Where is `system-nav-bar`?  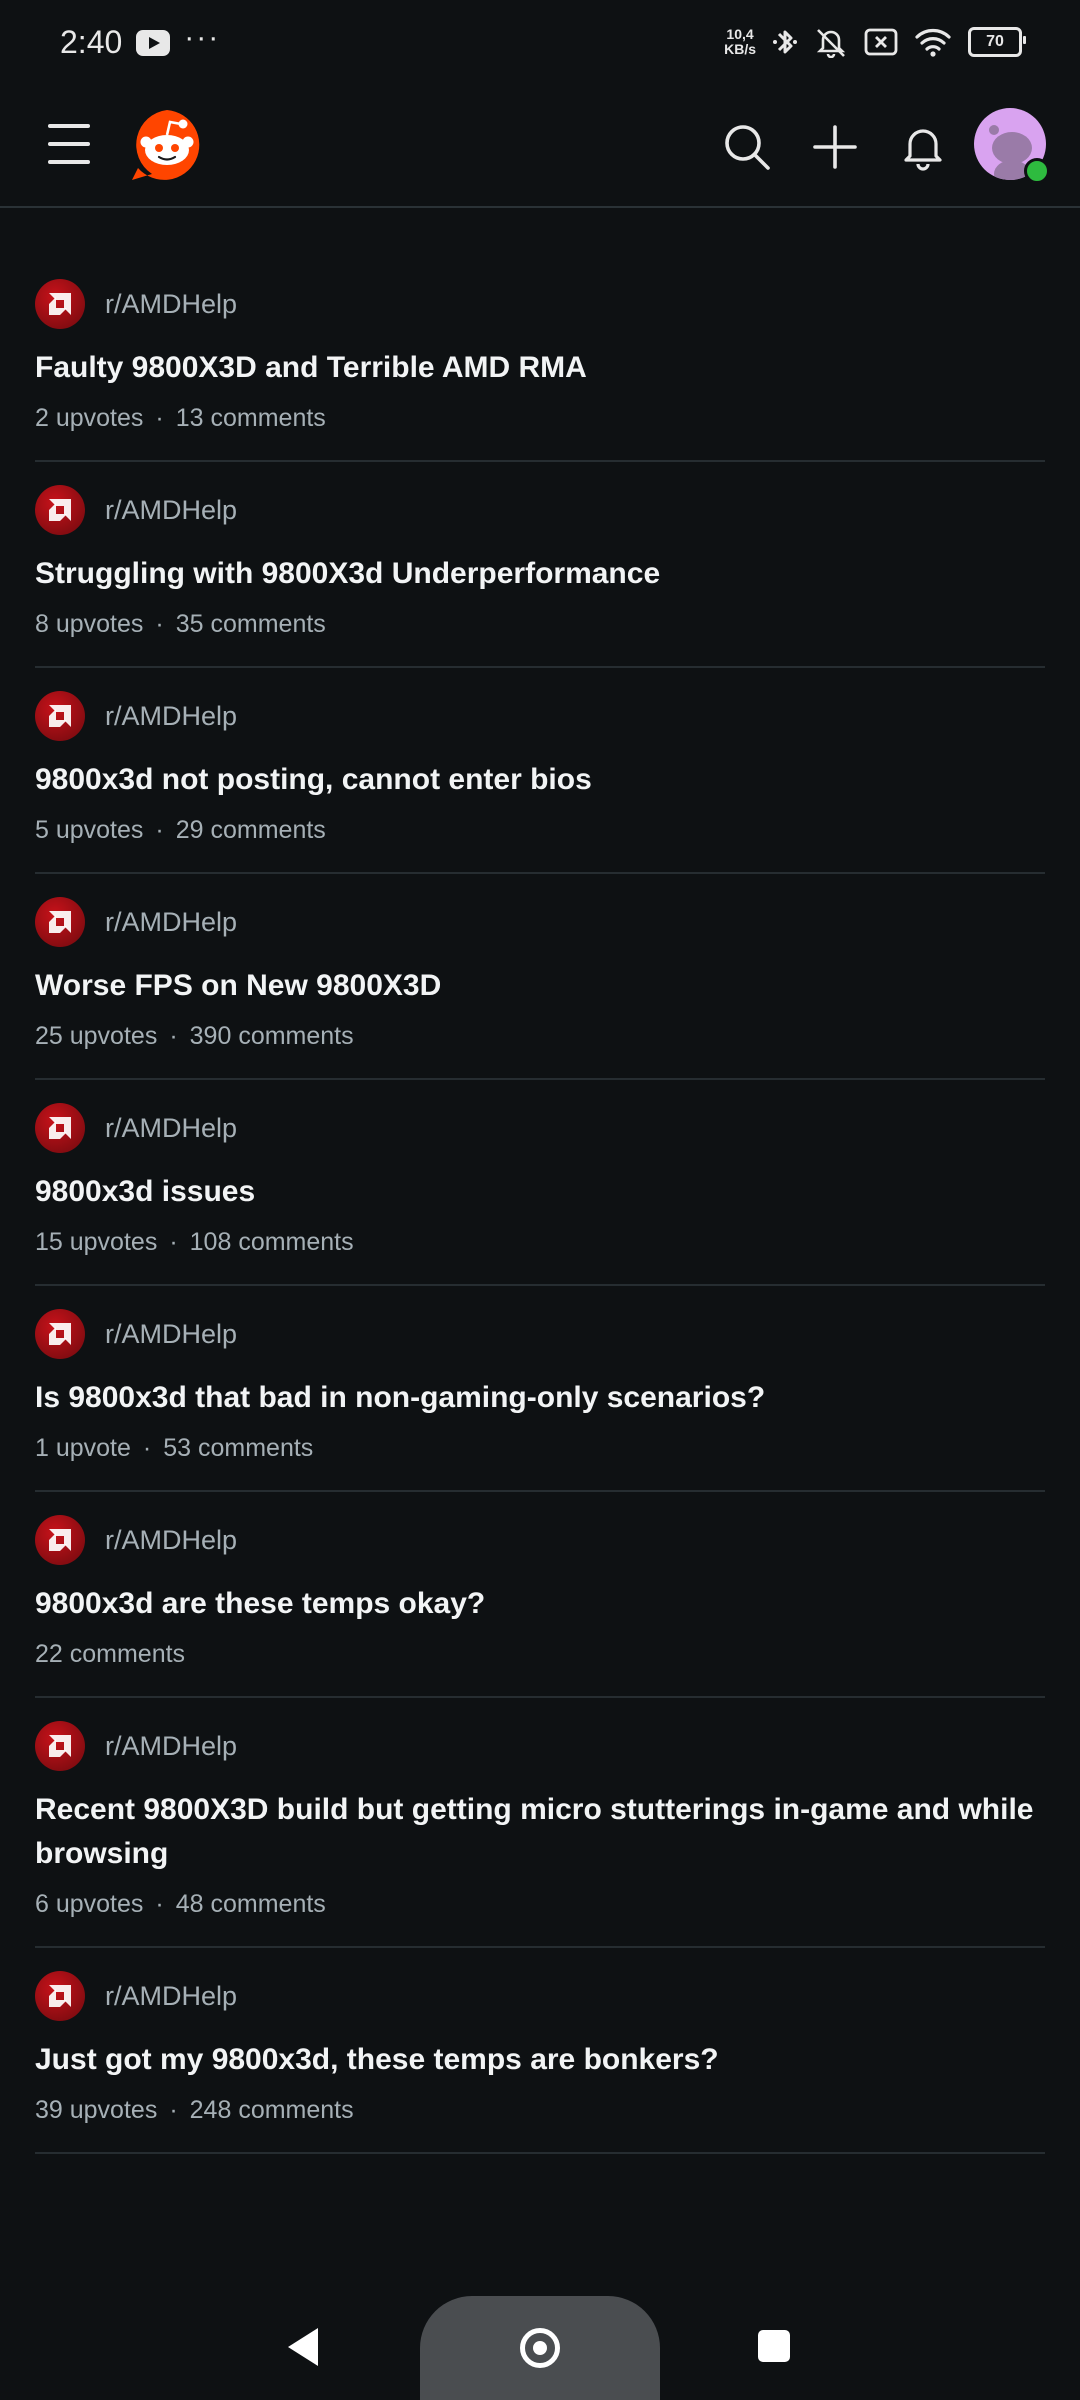 system-nav-bar is located at coordinates (540, 2348).